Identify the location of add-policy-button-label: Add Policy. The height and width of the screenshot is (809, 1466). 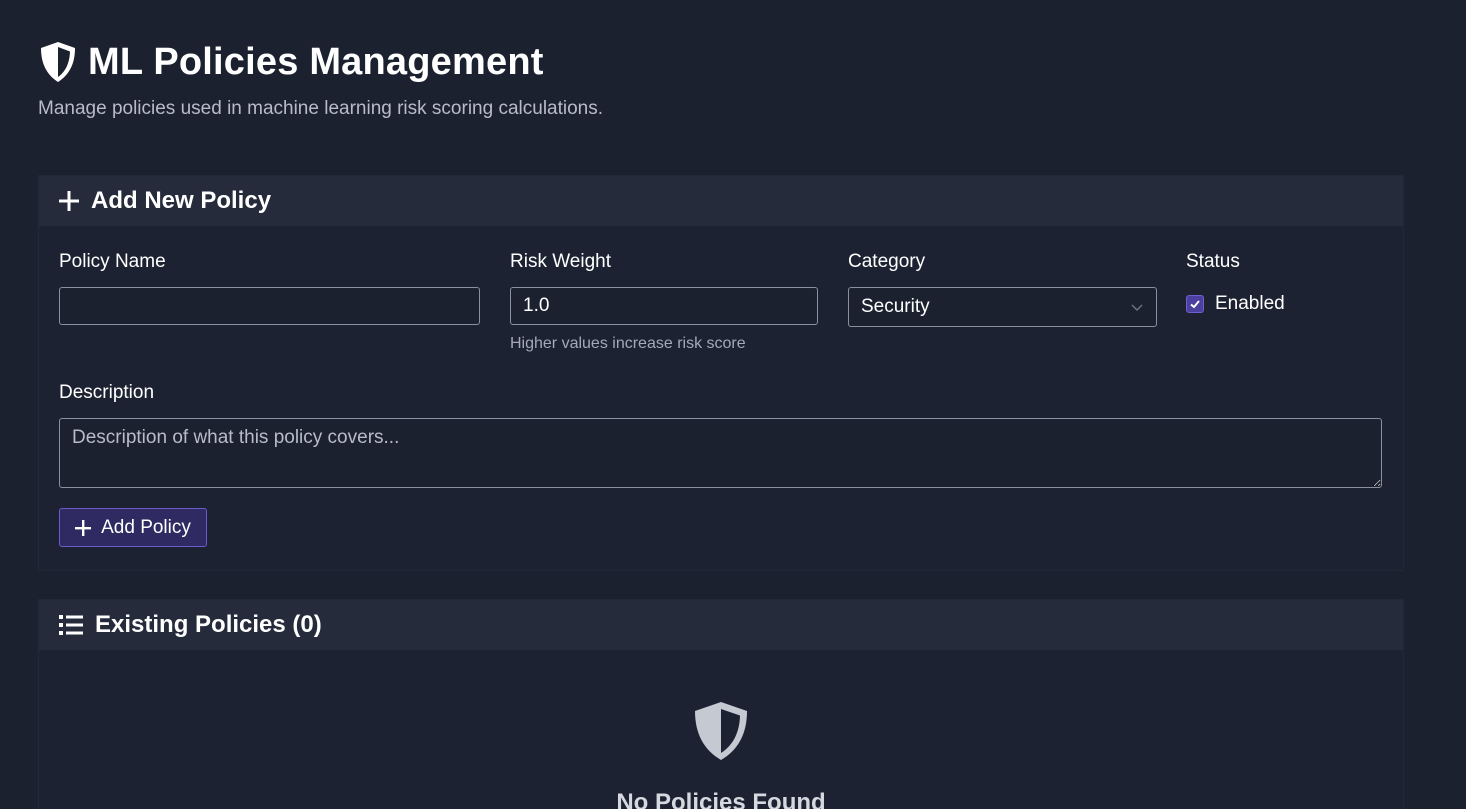
(146, 527).